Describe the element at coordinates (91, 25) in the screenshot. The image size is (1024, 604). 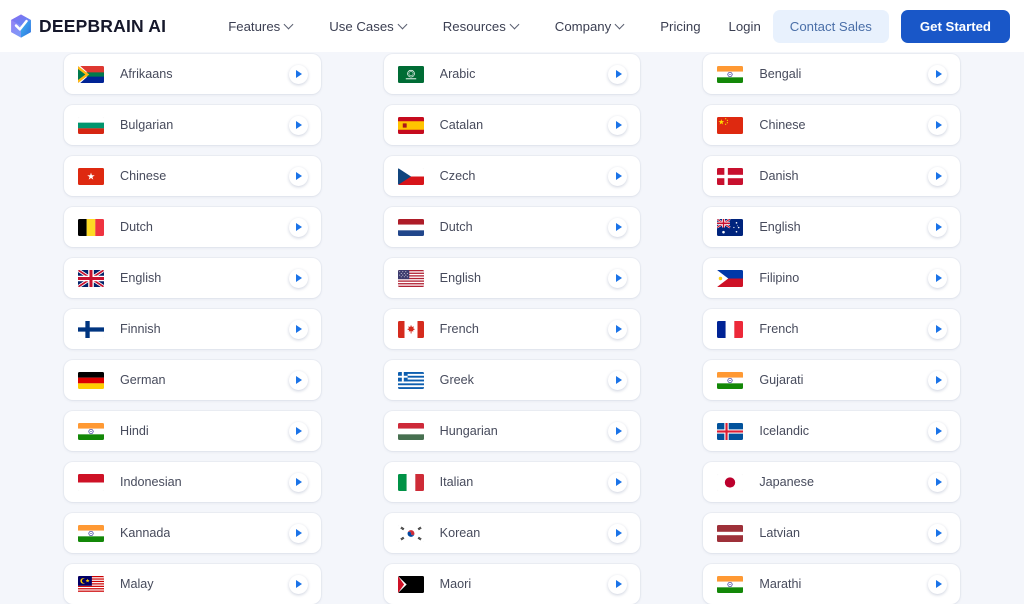
I see `brand-name-main: DEEPBRAIN` at that location.